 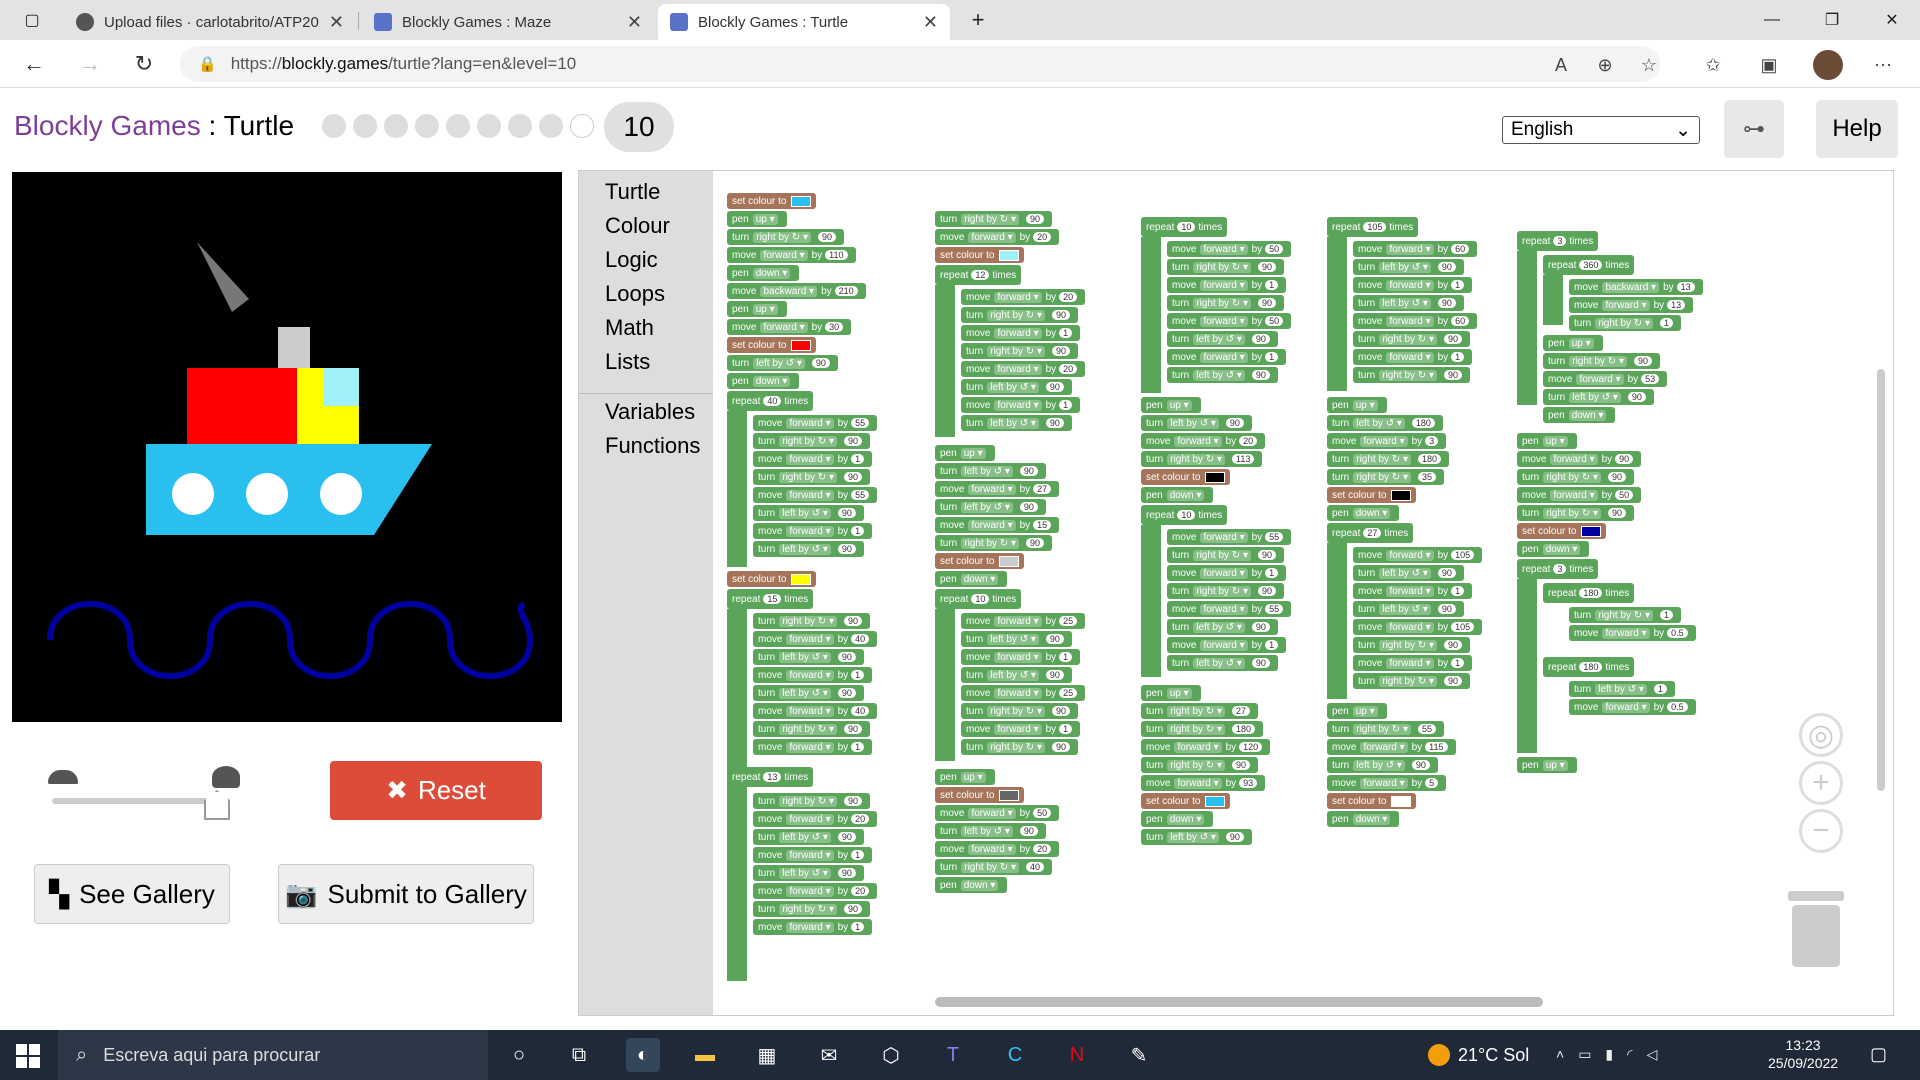 What do you see at coordinates (1803, 1054) in the screenshot?
I see `clock: 13:23 25/09/2022` at bounding box center [1803, 1054].